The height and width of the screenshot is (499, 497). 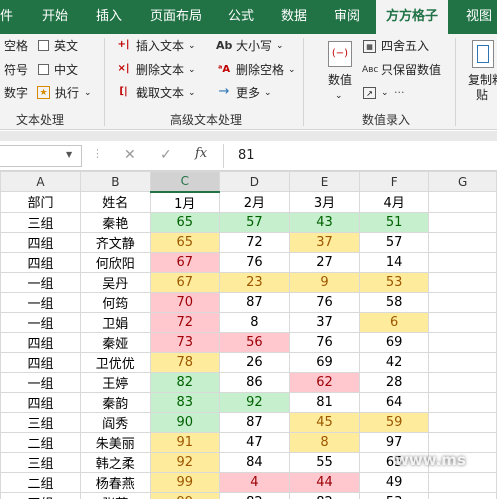 I want to click on cell: 26, so click(x=254, y=362).